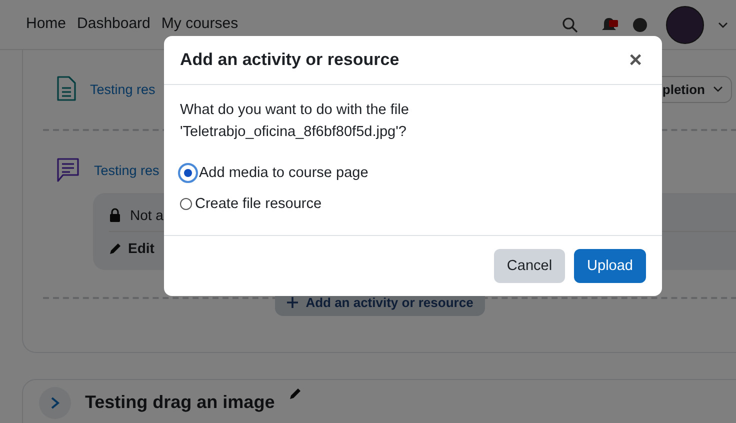 Image resolution: width=736 pixels, height=423 pixels. I want to click on upload-button: Upload, so click(610, 266).